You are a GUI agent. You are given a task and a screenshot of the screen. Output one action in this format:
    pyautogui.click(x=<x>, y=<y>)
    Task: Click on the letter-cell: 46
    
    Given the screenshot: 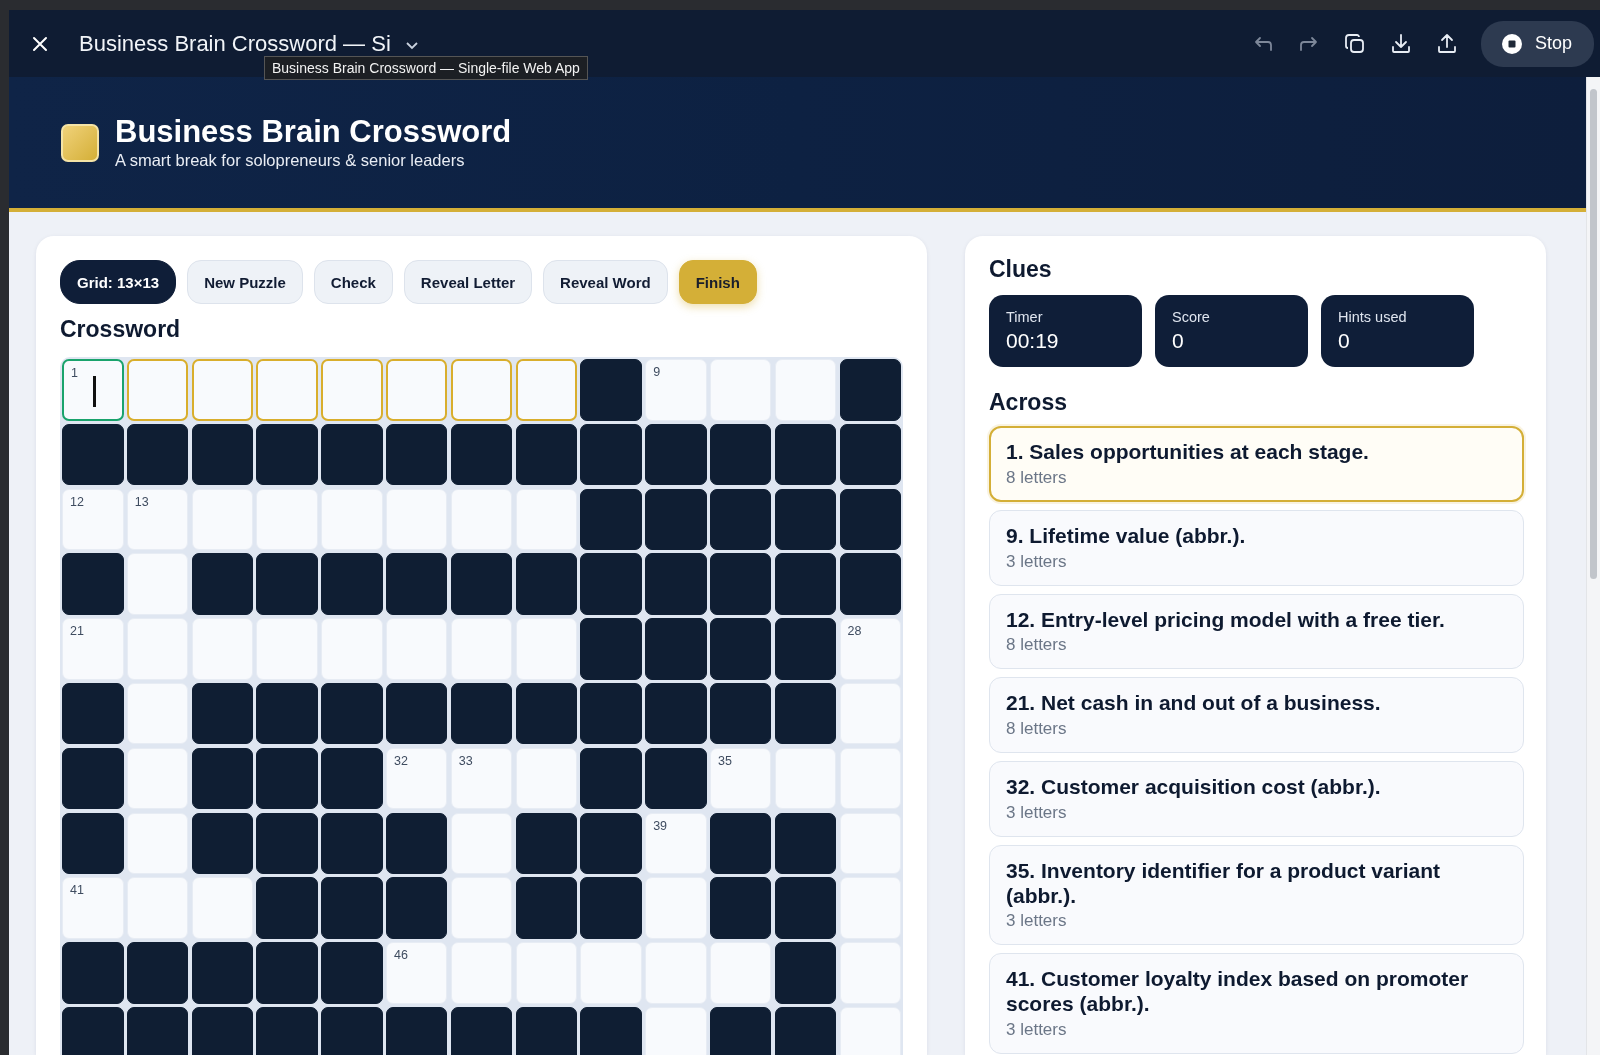 What is the action you would take?
    pyautogui.click(x=417, y=973)
    